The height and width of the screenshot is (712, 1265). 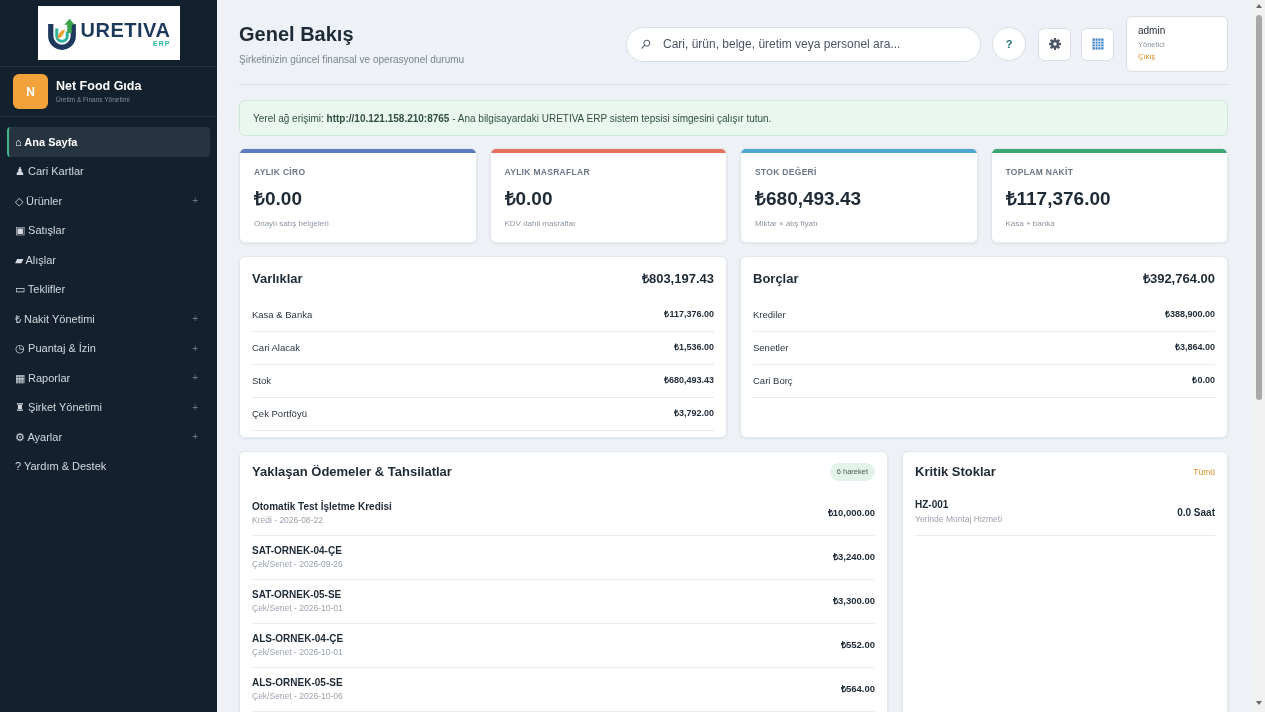 What do you see at coordinates (108, 142) in the screenshot?
I see `nav-item: ⌂ Ana Sayfa` at bounding box center [108, 142].